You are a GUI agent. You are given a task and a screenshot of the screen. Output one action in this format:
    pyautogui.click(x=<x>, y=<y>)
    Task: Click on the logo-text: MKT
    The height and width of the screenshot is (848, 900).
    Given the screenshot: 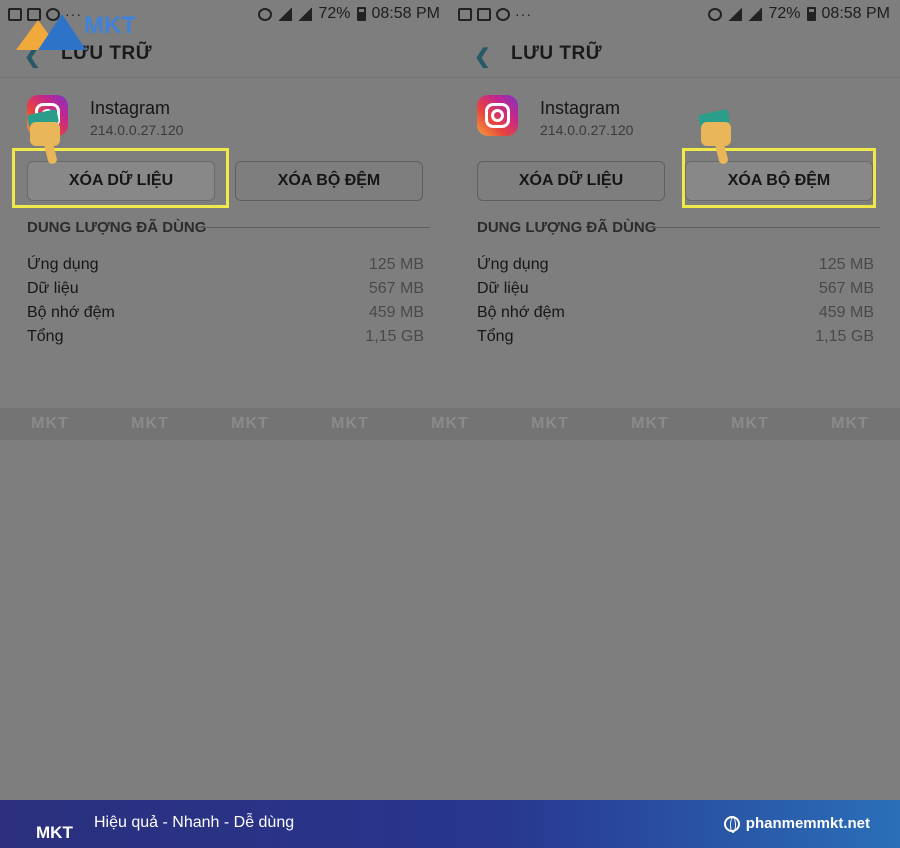 What is the action you would take?
    pyautogui.click(x=110, y=25)
    